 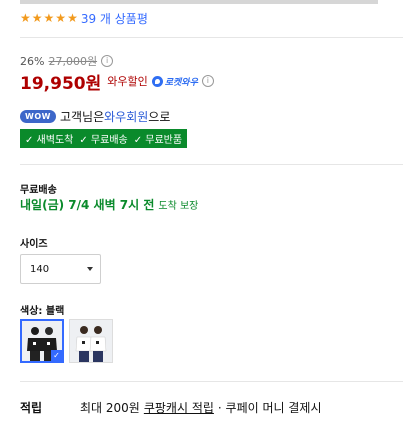 I want to click on rocket-wow-label: 로켓와우, so click(x=181, y=82).